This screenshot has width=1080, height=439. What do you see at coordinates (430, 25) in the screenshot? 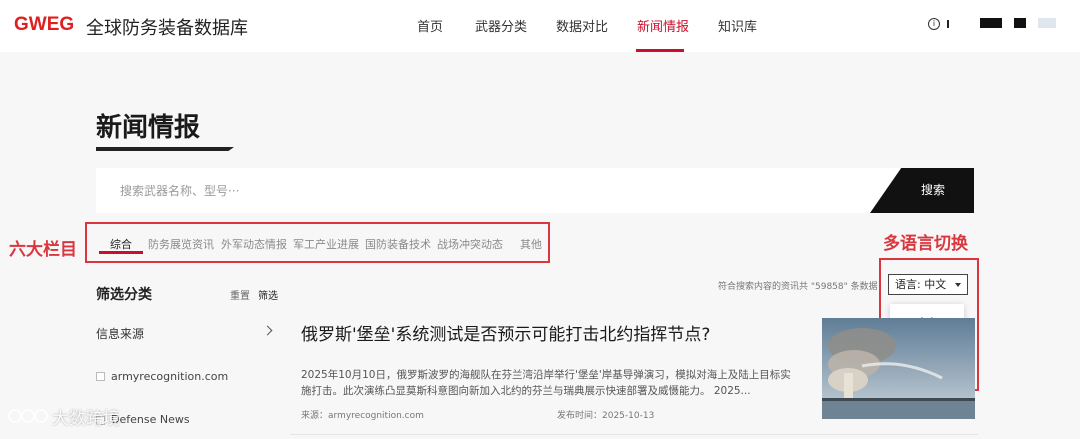
I see `nav-home: 首页` at bounding box center [430, 25].